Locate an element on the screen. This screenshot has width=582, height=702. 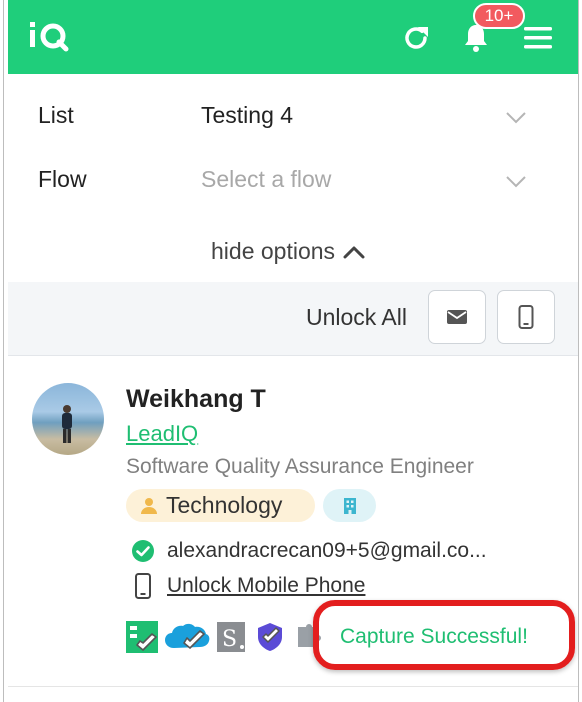
industry-label: Technology is located at coordinates (224, 505).